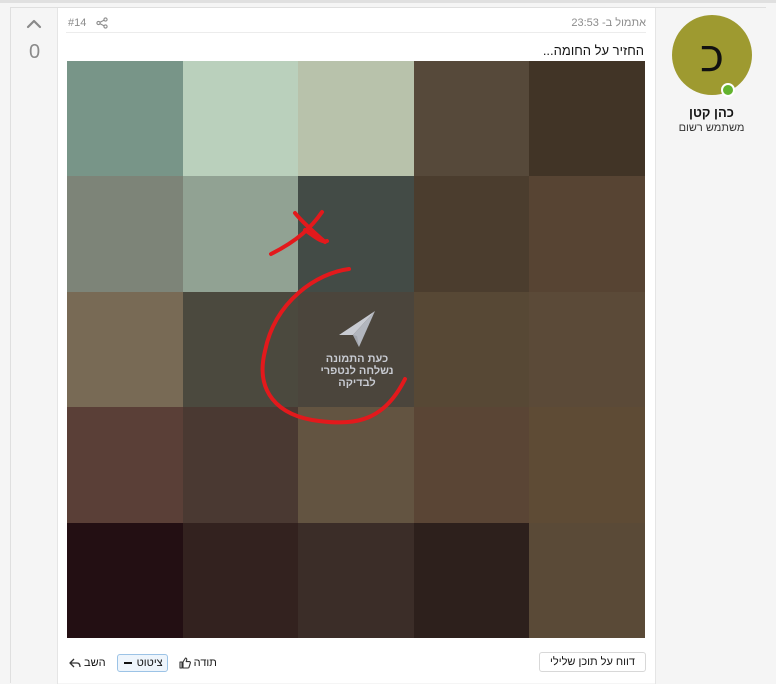 This screenshot has height=684, width=776. What do you see at coordinates (357, 359) in the screenshot?
I see `overlay-line: כעת התמונה` at bounding box center [357, 359].